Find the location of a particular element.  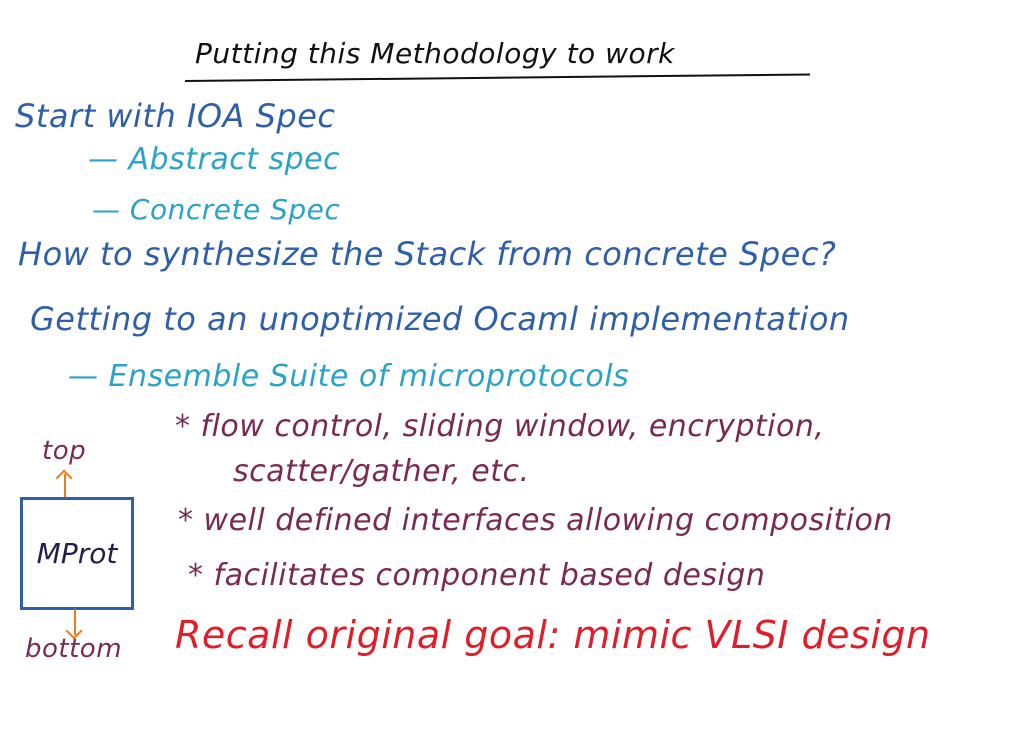

abstract-spec-line: — Abstract spec is located at coordinates (214, 159).